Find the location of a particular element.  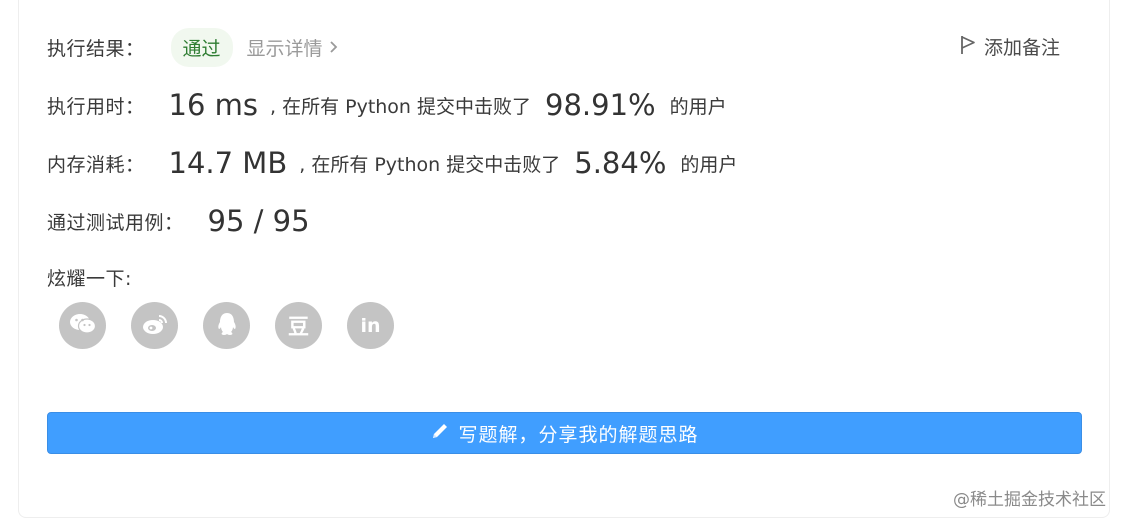

douban-share-button: 豆 is located at coordinates (298, 325).